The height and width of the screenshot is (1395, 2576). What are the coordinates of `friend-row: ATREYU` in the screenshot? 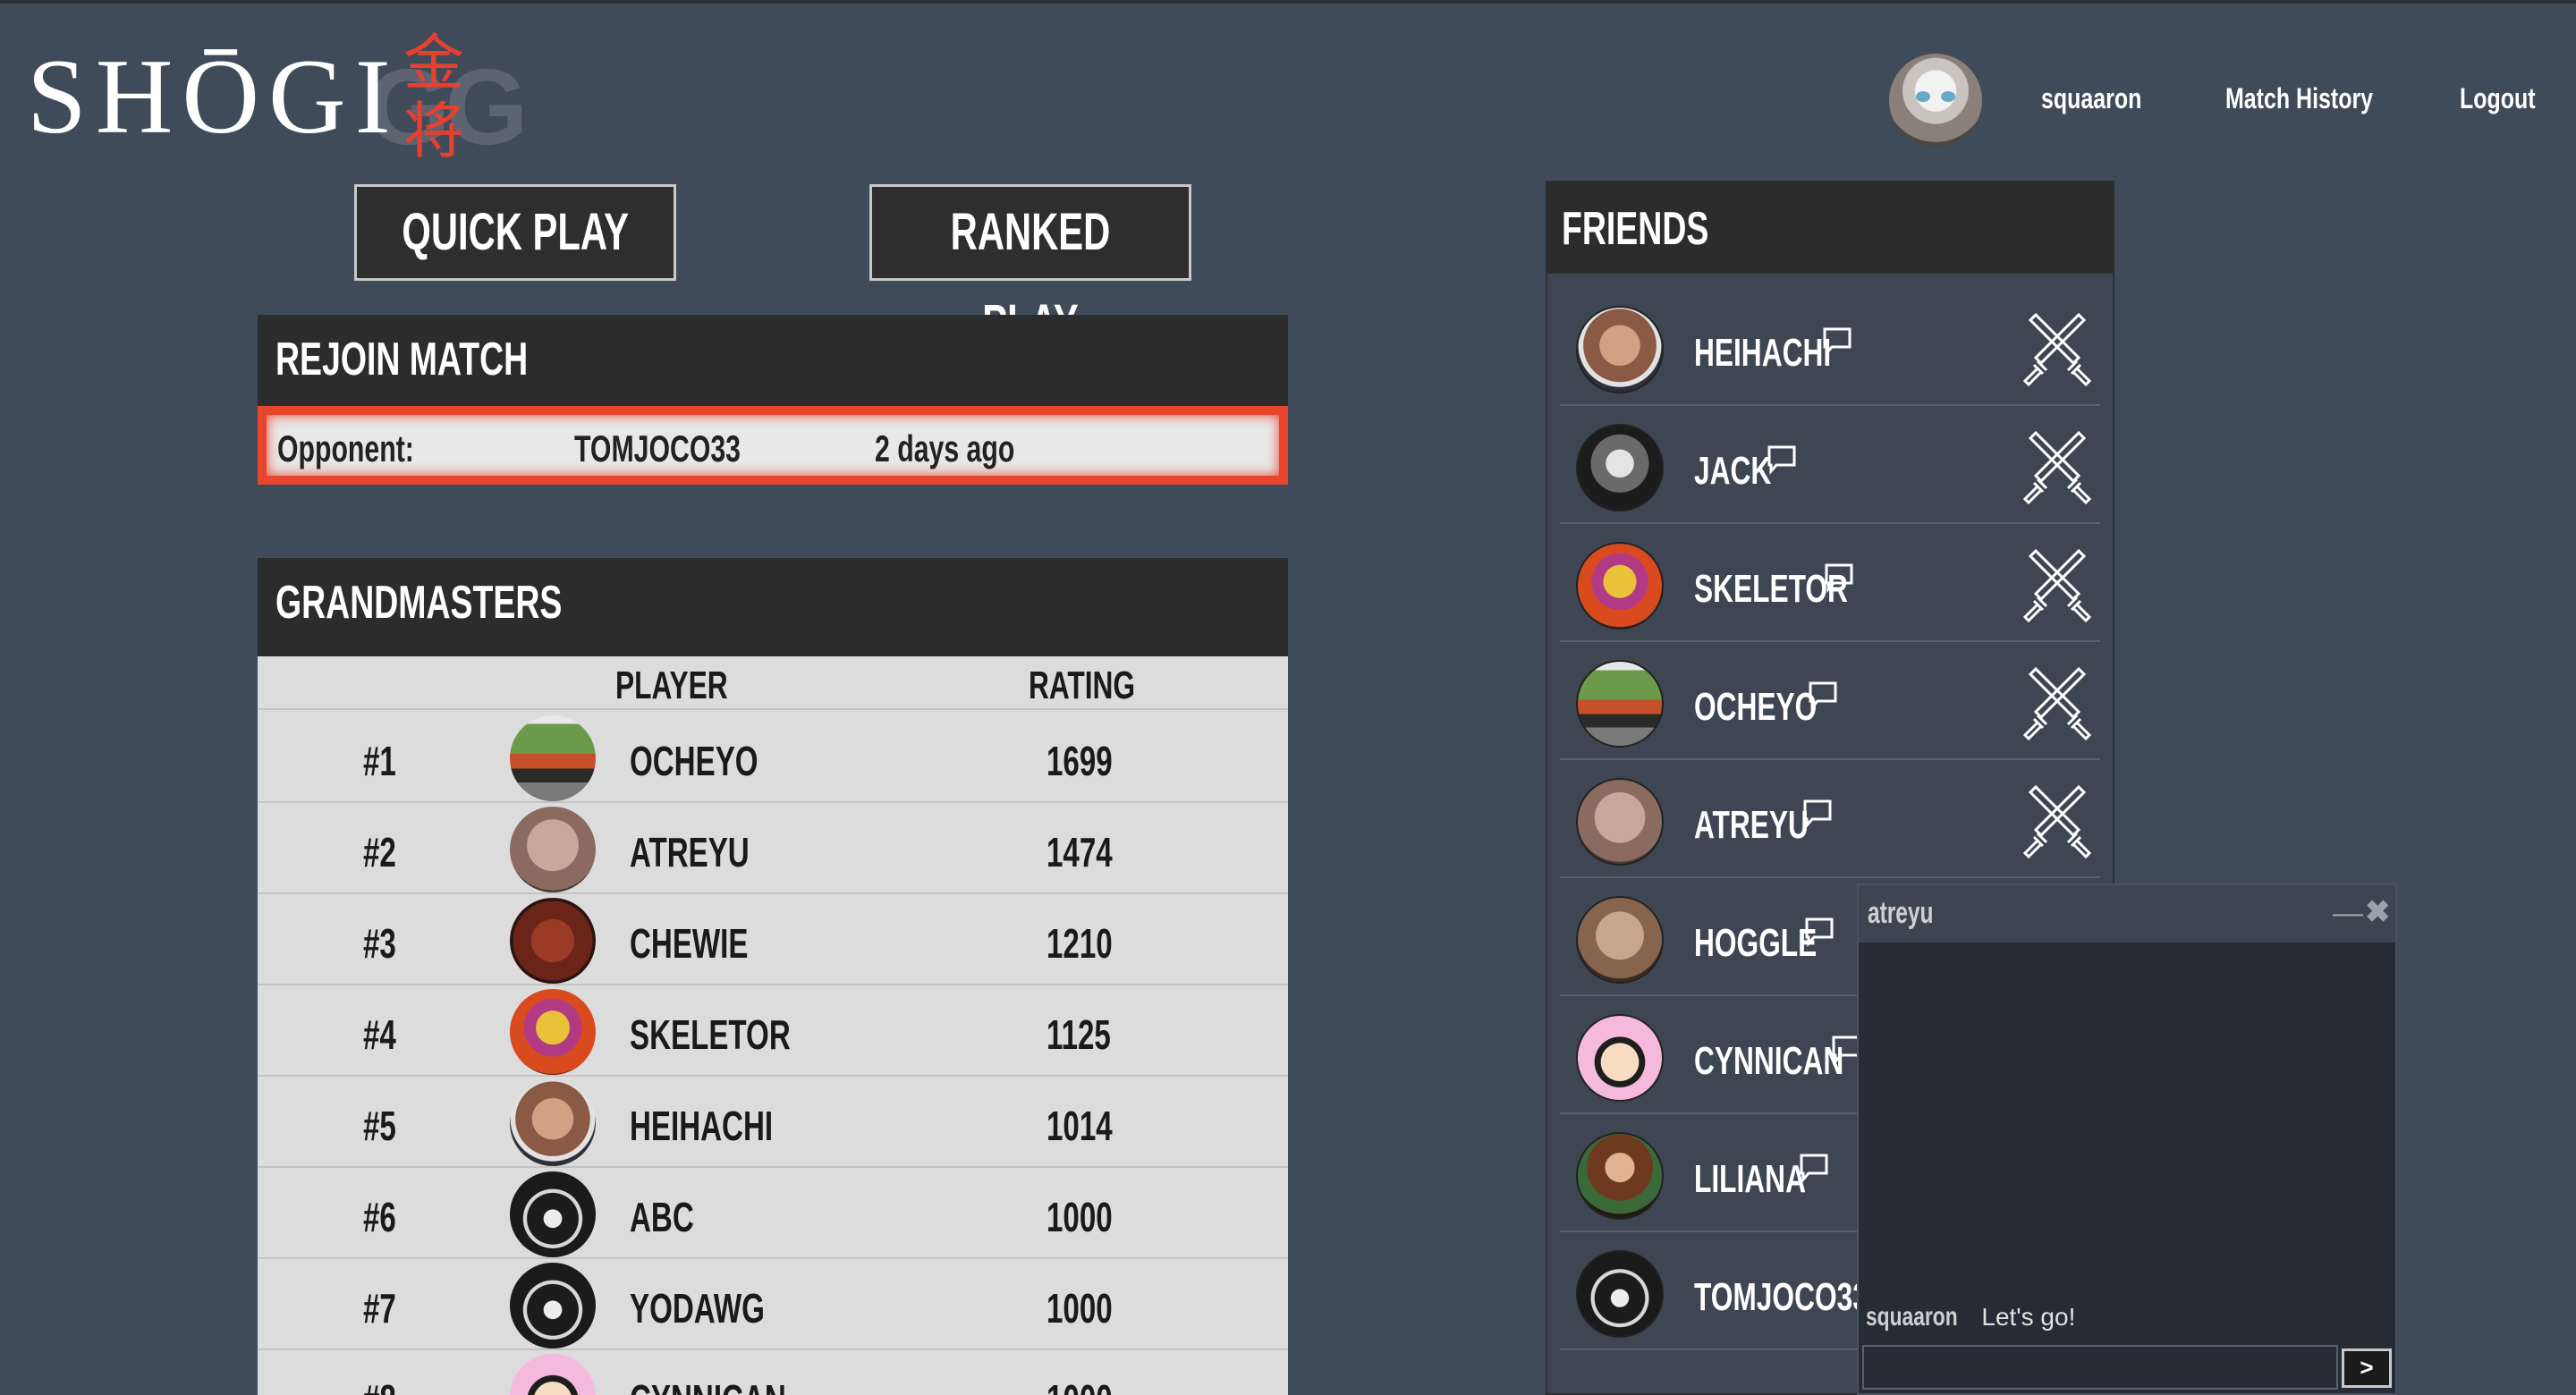 It's located at (1830, 819).